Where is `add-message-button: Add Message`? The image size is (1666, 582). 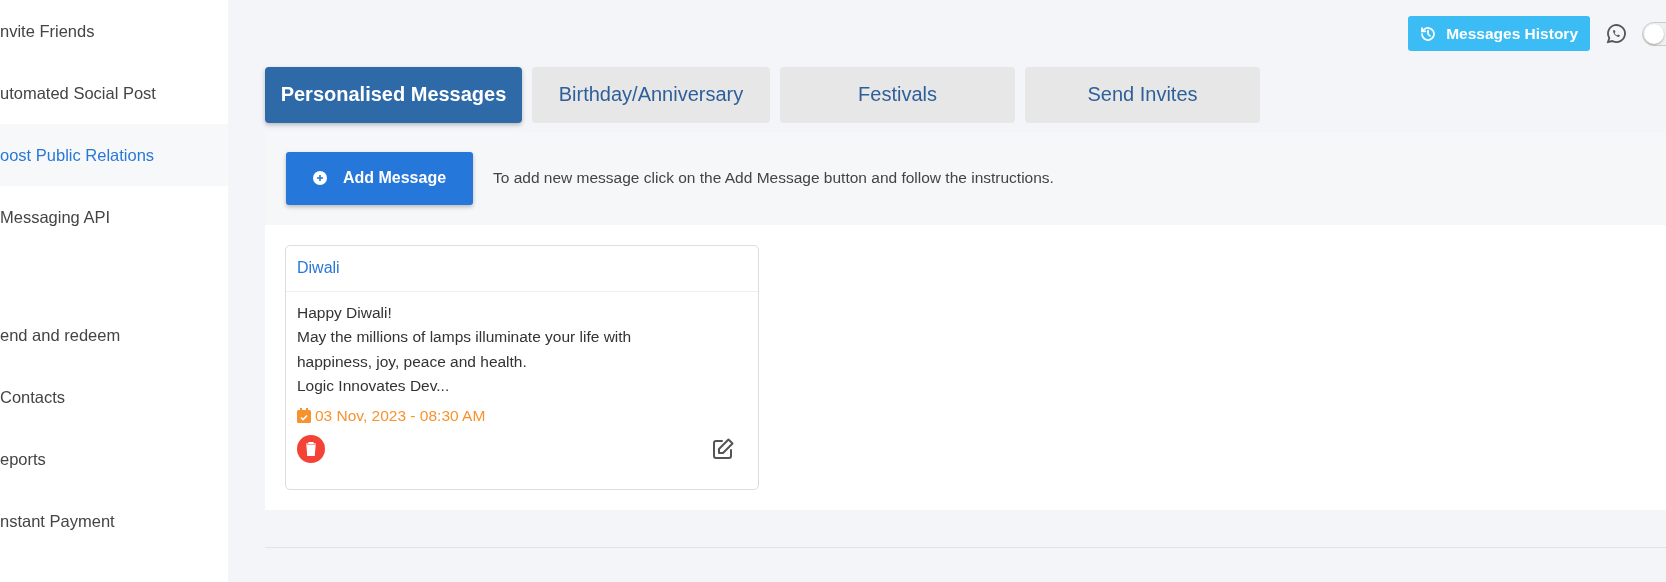 add-message-button: Add Message is located at coordinates (379, 178).